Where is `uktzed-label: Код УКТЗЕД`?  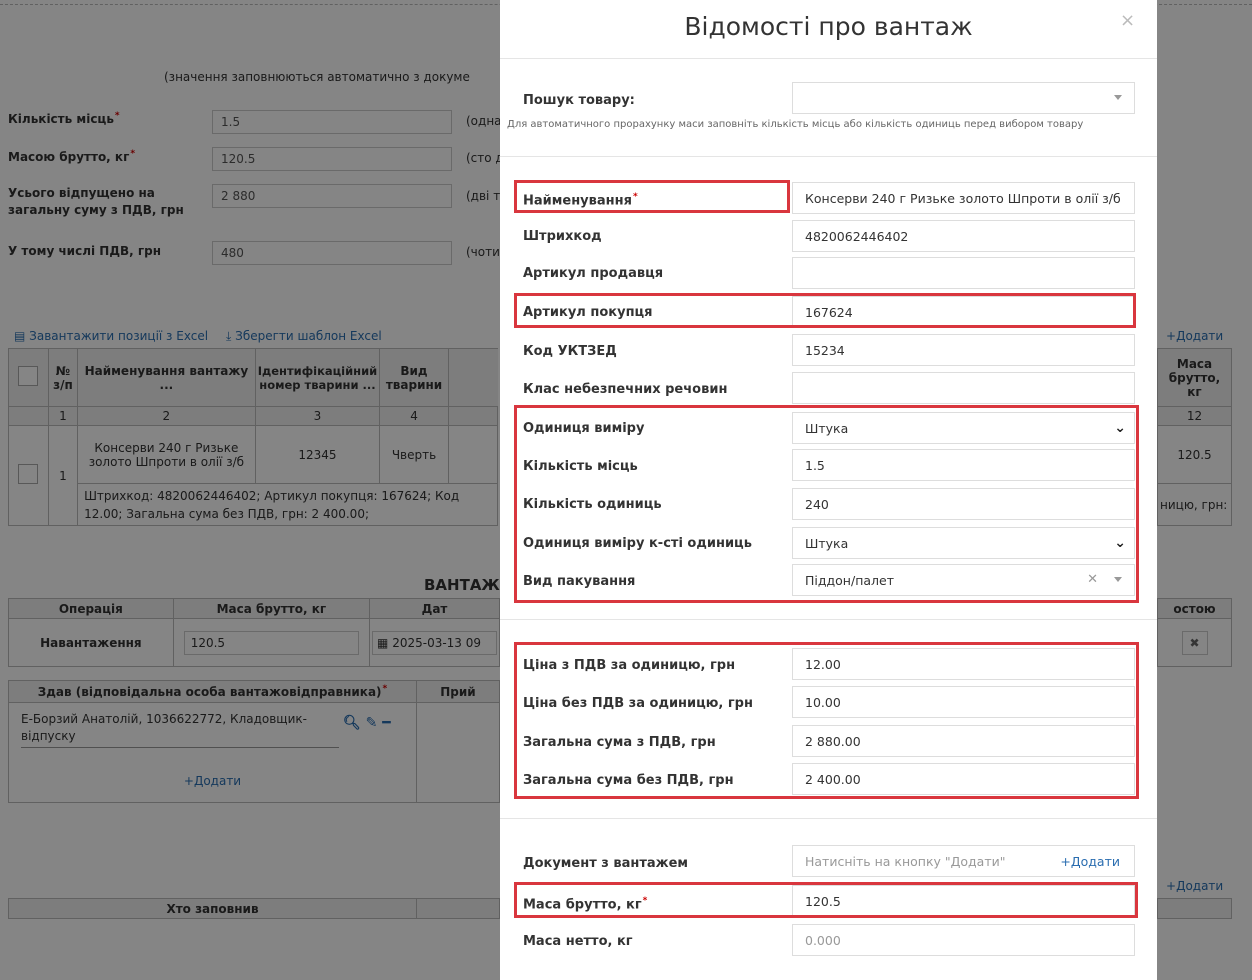
uktzed-label: Код УКТЗЕД is located at coordinates (570, 351).